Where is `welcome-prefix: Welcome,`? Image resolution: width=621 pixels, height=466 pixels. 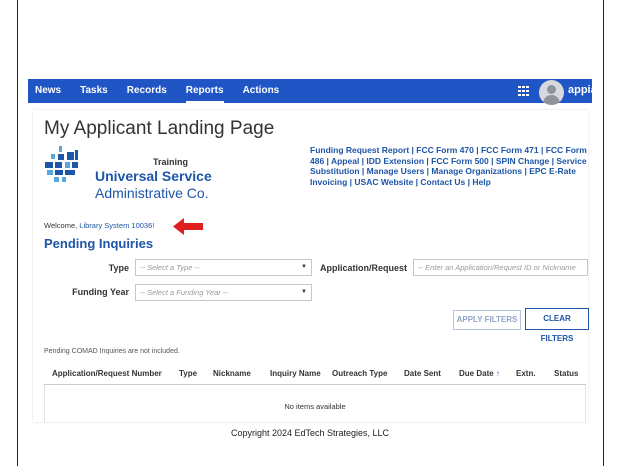 welcome-prefix: Welcome, is located at coordinates (62, 225).